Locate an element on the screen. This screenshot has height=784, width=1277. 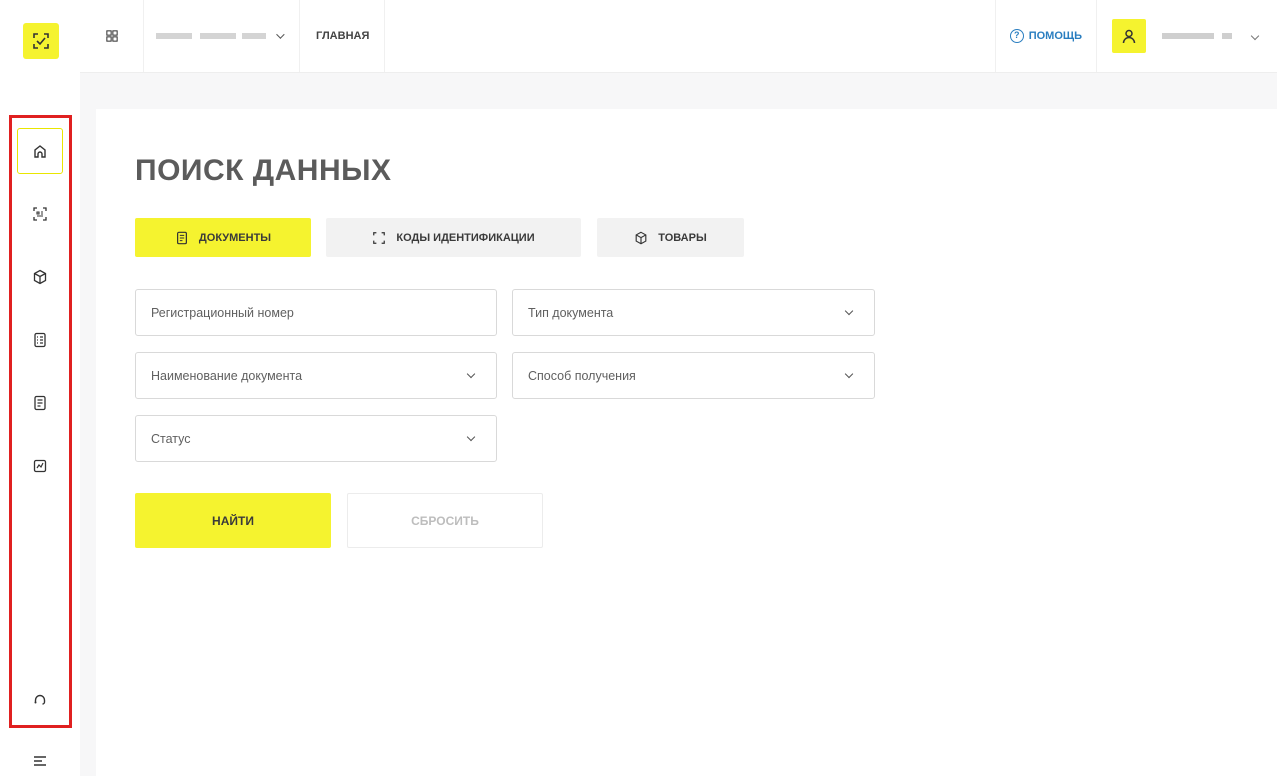
find-button: НАЙТИ is located at coordinates (233, 520).